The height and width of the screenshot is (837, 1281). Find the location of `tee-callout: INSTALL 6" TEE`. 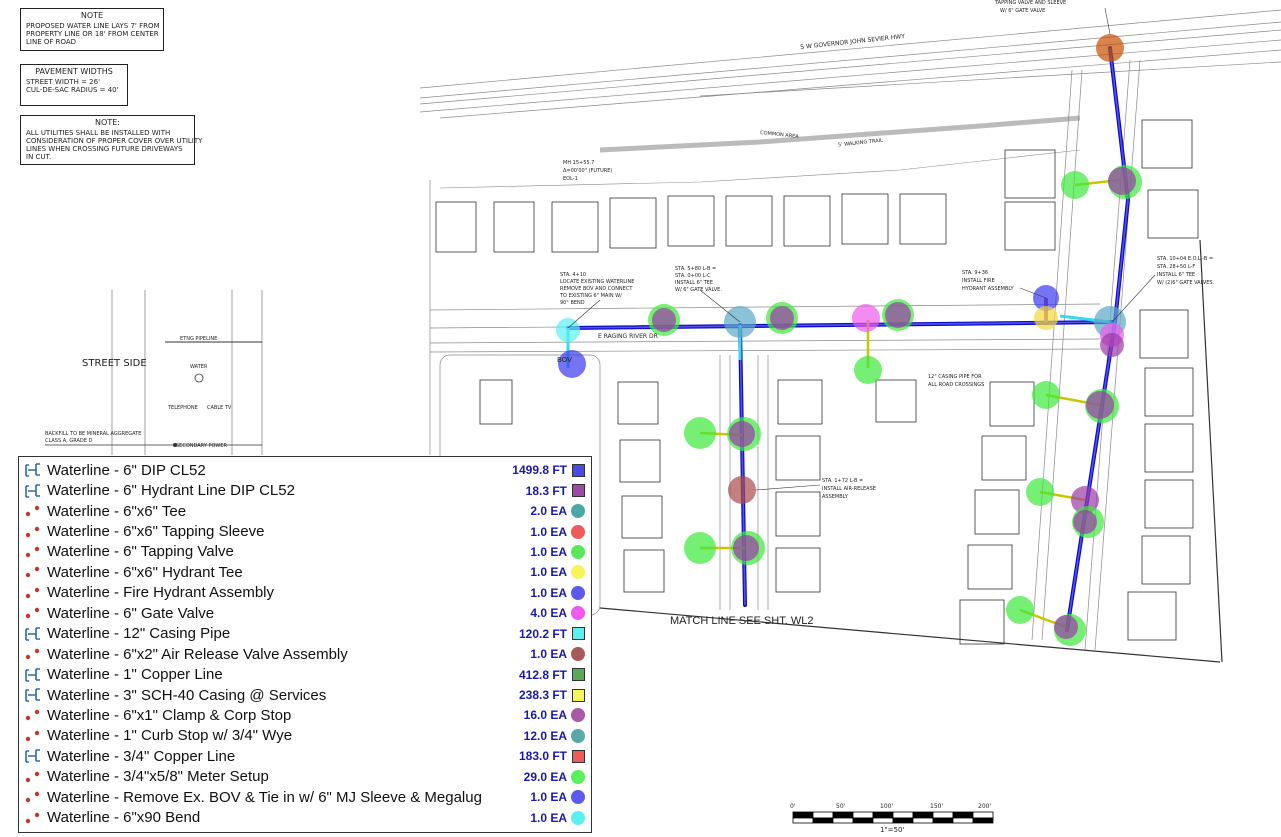

tee-callout: INSTALL 6" TEE is located at coordinates (694, 283).